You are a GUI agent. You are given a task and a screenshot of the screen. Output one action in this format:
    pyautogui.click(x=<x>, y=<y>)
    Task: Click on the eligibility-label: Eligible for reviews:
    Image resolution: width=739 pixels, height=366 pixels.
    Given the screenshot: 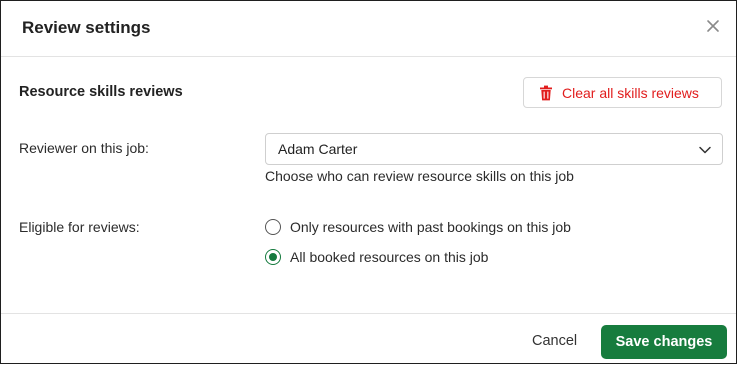 What is the action you would take?
    pyautogui.click(x=79, y=227)
    